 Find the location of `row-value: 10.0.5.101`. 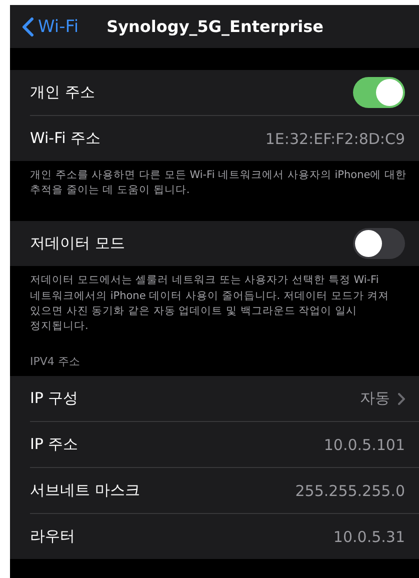

row-value: 10.0.5.101 is located at coordinates (364, 445).